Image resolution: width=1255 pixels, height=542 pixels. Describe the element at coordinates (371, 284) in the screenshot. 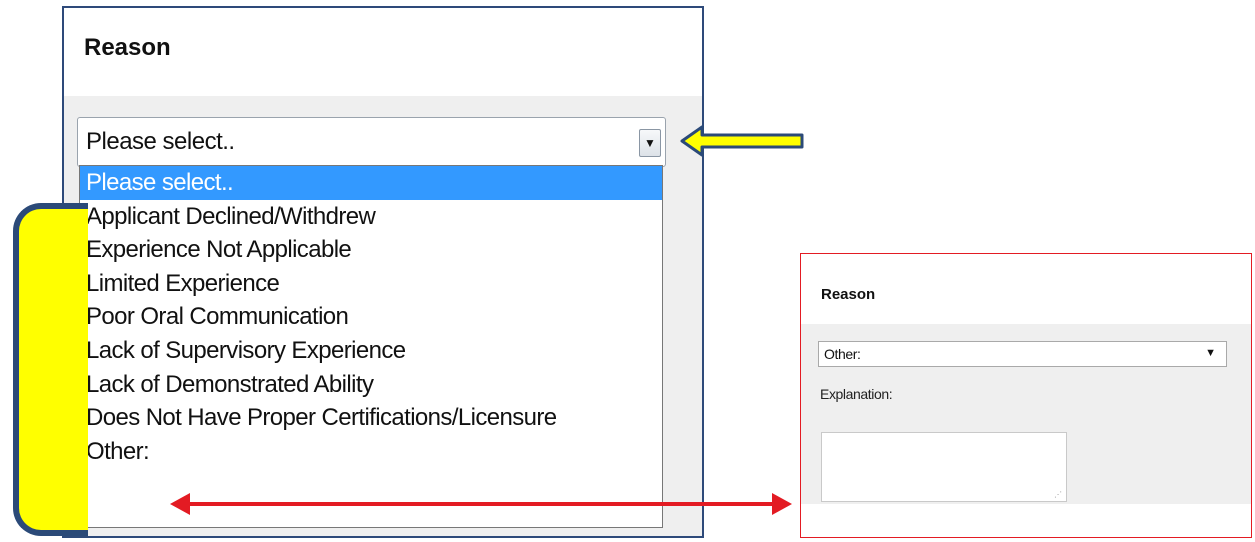

I see `dropdown-option: Limited Experience` at that location.